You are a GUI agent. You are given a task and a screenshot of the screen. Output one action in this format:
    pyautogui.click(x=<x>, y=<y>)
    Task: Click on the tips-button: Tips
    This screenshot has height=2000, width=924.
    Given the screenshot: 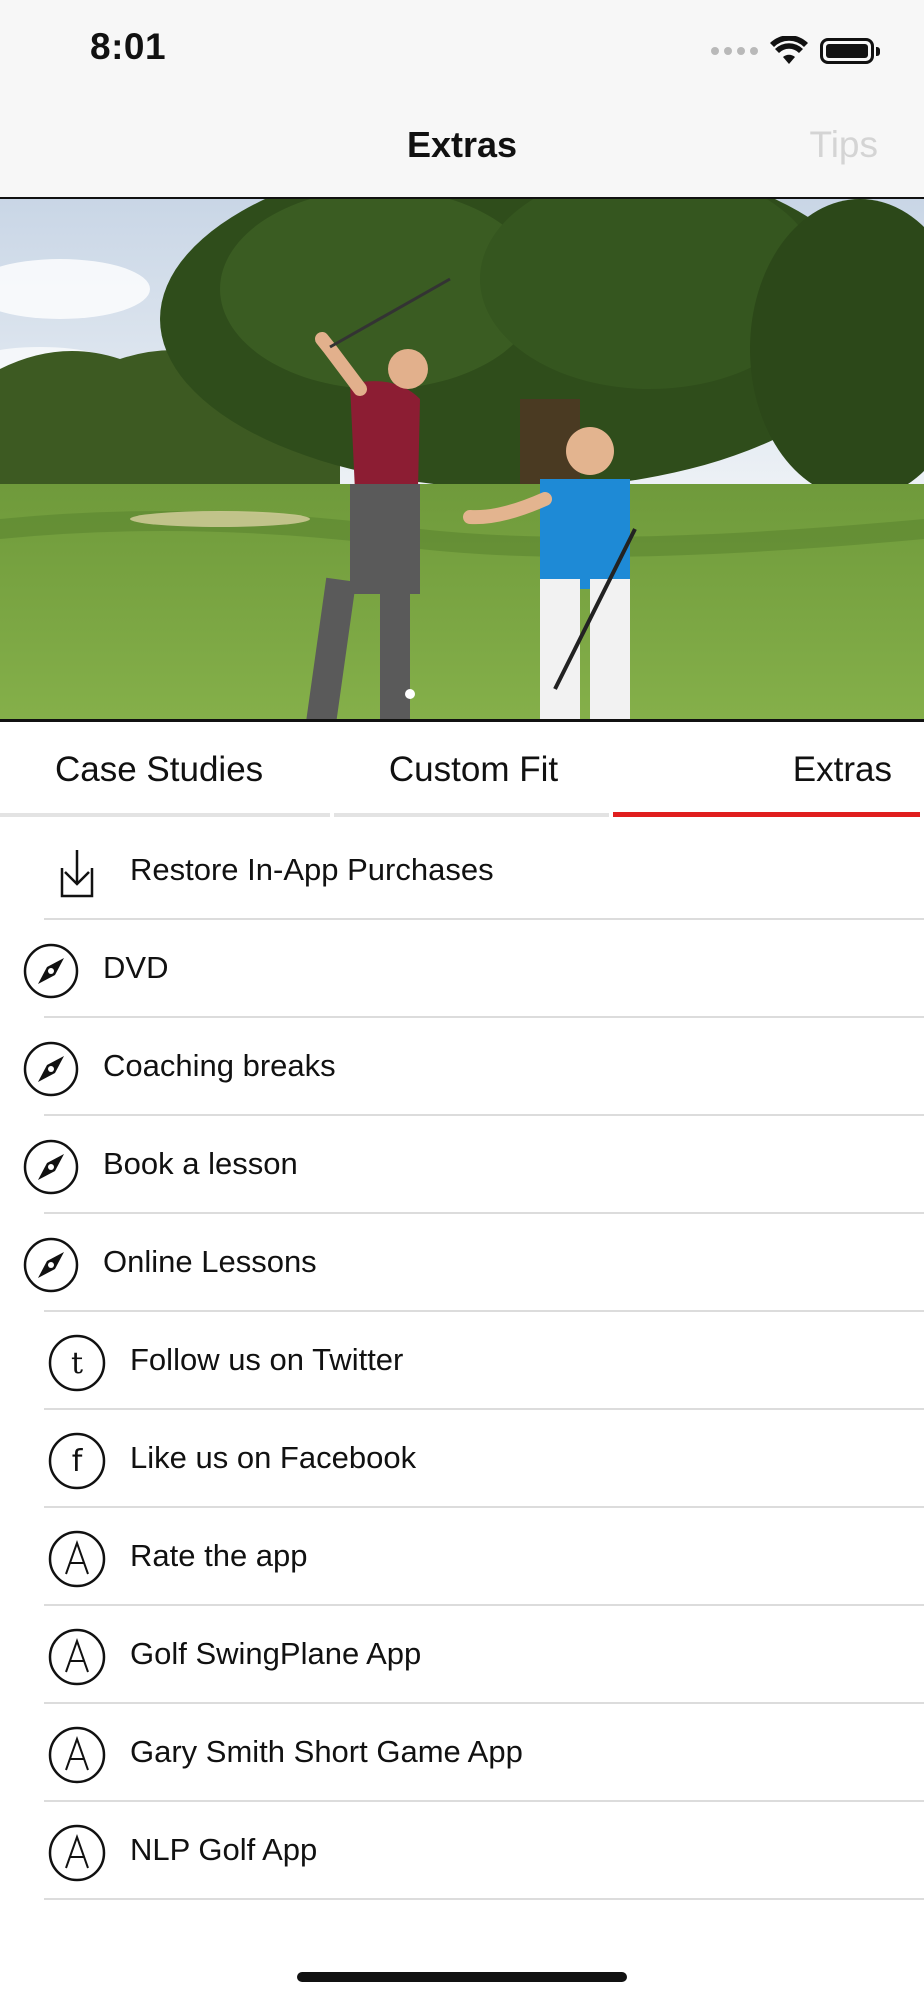 What is the action you would take?
    pyautogui.click(x=843, y=145)
    